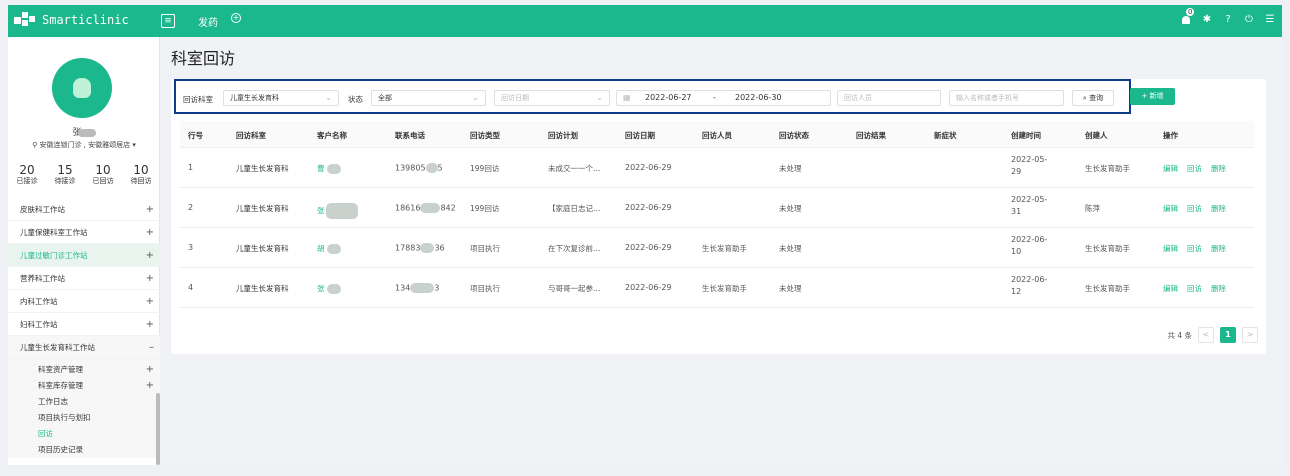 This screenshot has width=1290, height=476. Describe the element at coordinates (168, 21) in the screenshot. I see `menu-toggle-icon: ≡` at that location.